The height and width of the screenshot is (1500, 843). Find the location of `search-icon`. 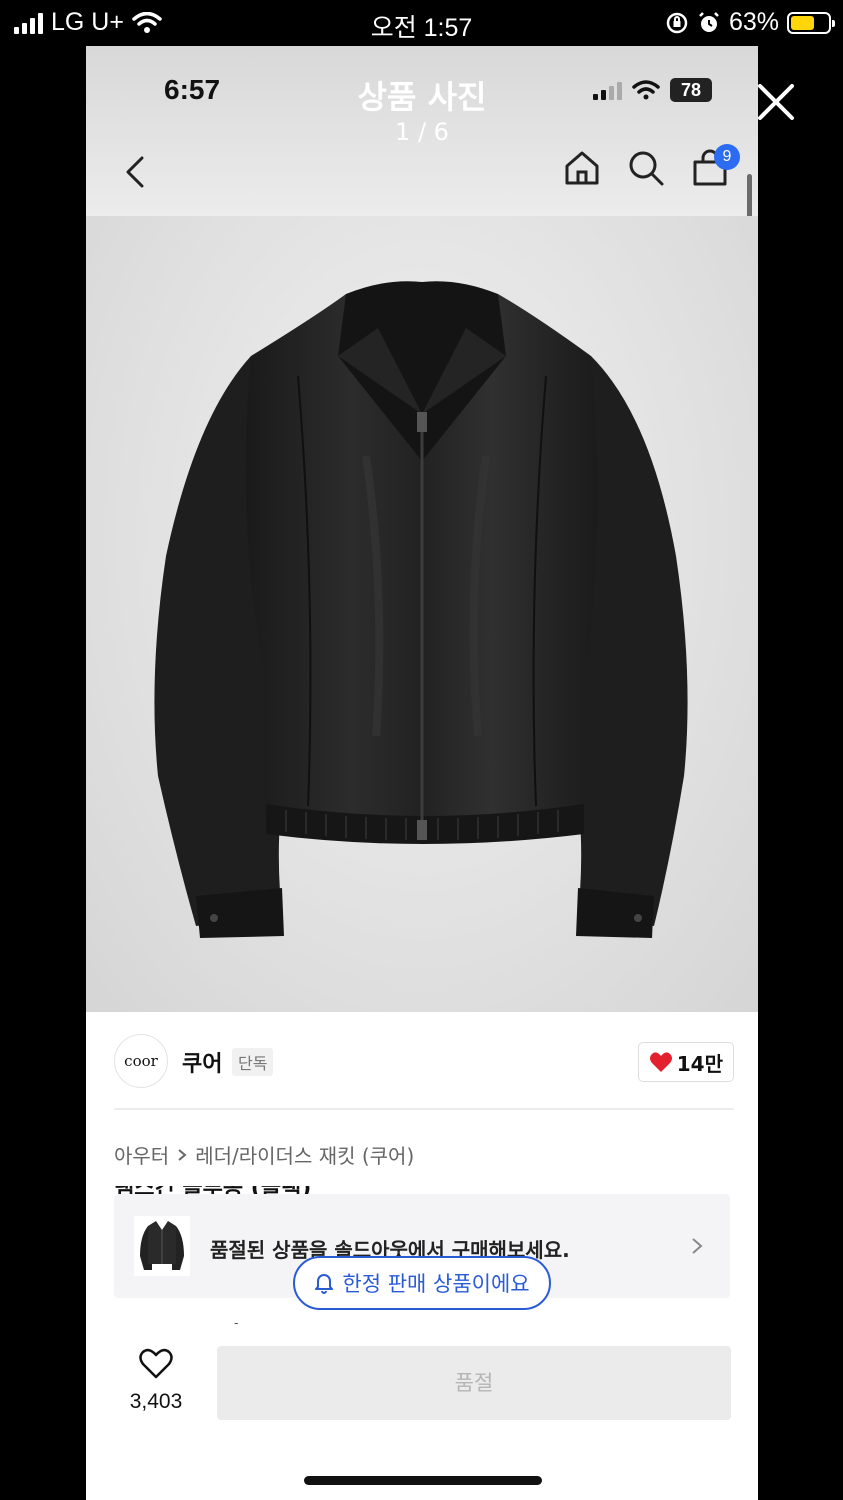

search-icon is located at coordinates (646, 168).